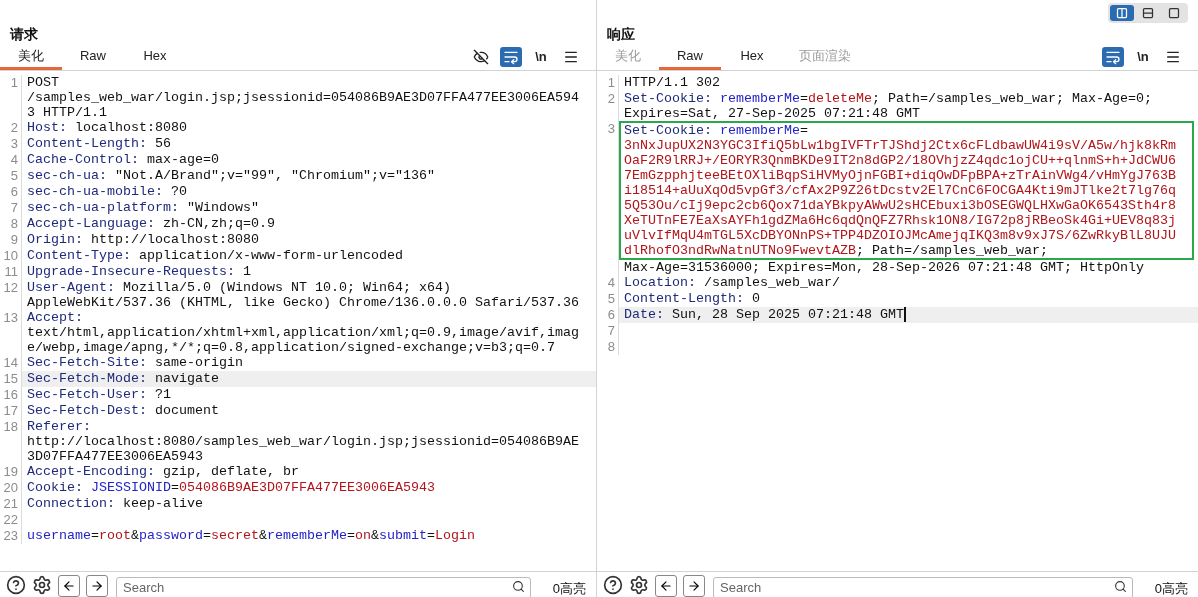 The height and width of the screenshot is (597, 1198). What do you see at coordinates (270, 255) in the screenshot?
I see `code-text: application/x-www-form-urlencoded` at bounding box center [270, 255].